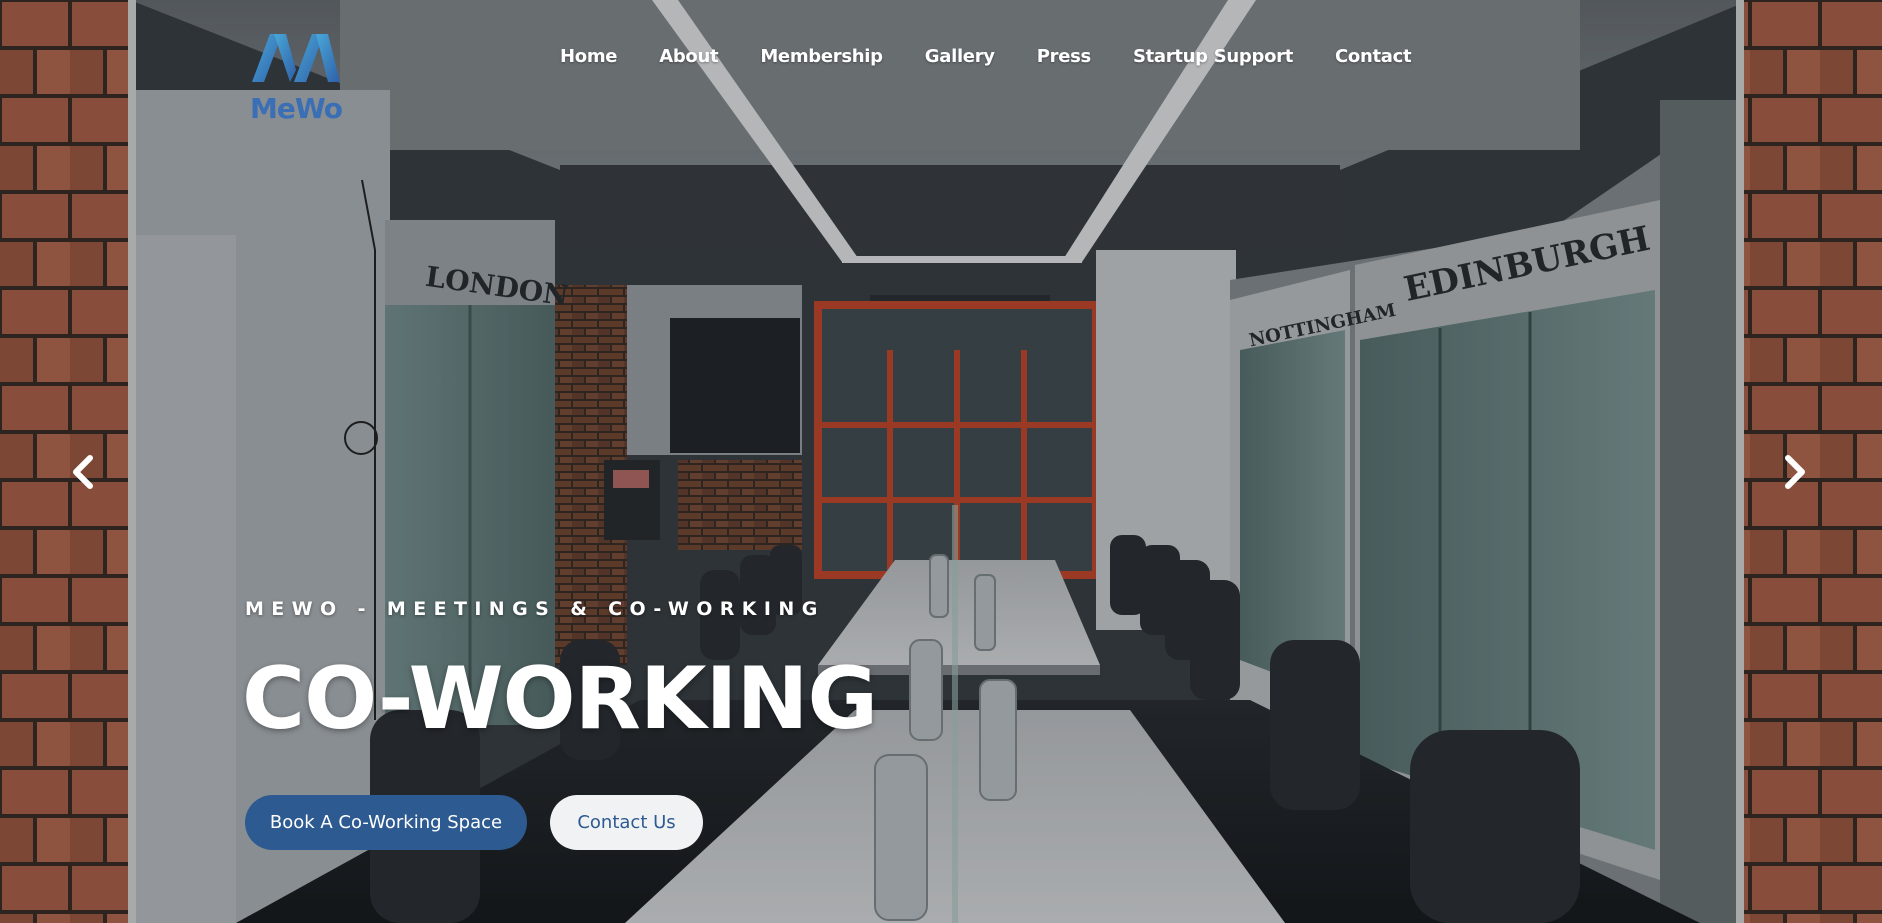 The height and width of the screenshot is (923, 1882). What do you see at coordinates (560, 699) in the screenshot?
I see `hero-headline: CO-WORKING` at bounding box center [560, 699].